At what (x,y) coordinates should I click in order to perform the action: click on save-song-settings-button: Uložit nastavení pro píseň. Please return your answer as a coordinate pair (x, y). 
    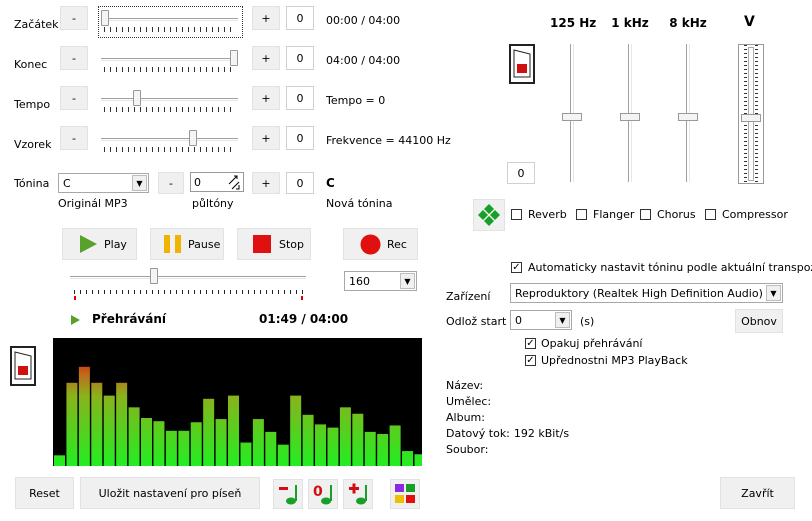
    Looking at the image, I should click on (170, 493).